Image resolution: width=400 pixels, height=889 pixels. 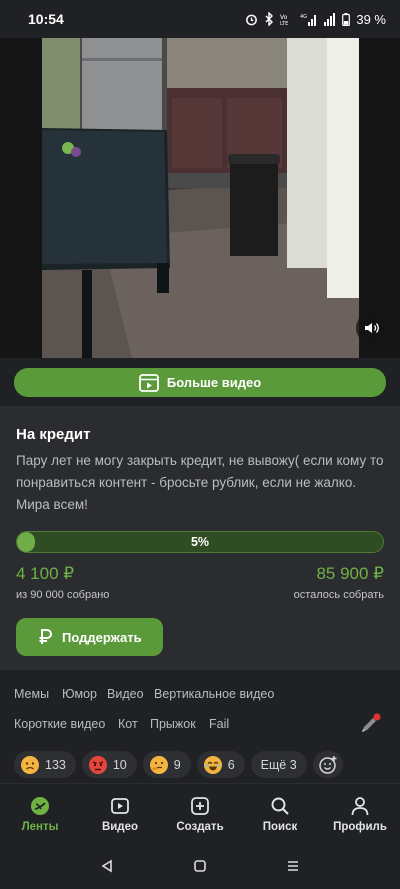 I want to click on back-icon, so click(x=107, y=866).